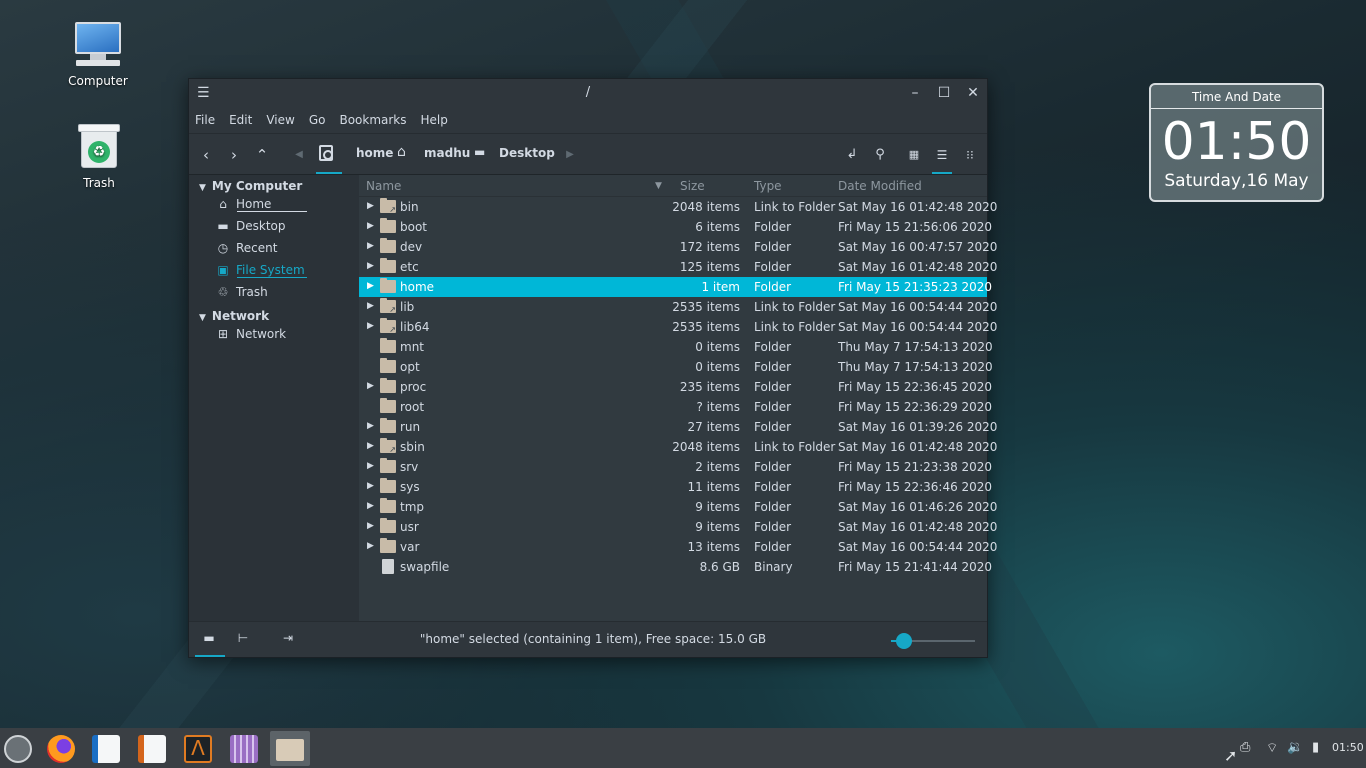  I want to click on breadcrumb-madhu: madhu, so click(447, 153).